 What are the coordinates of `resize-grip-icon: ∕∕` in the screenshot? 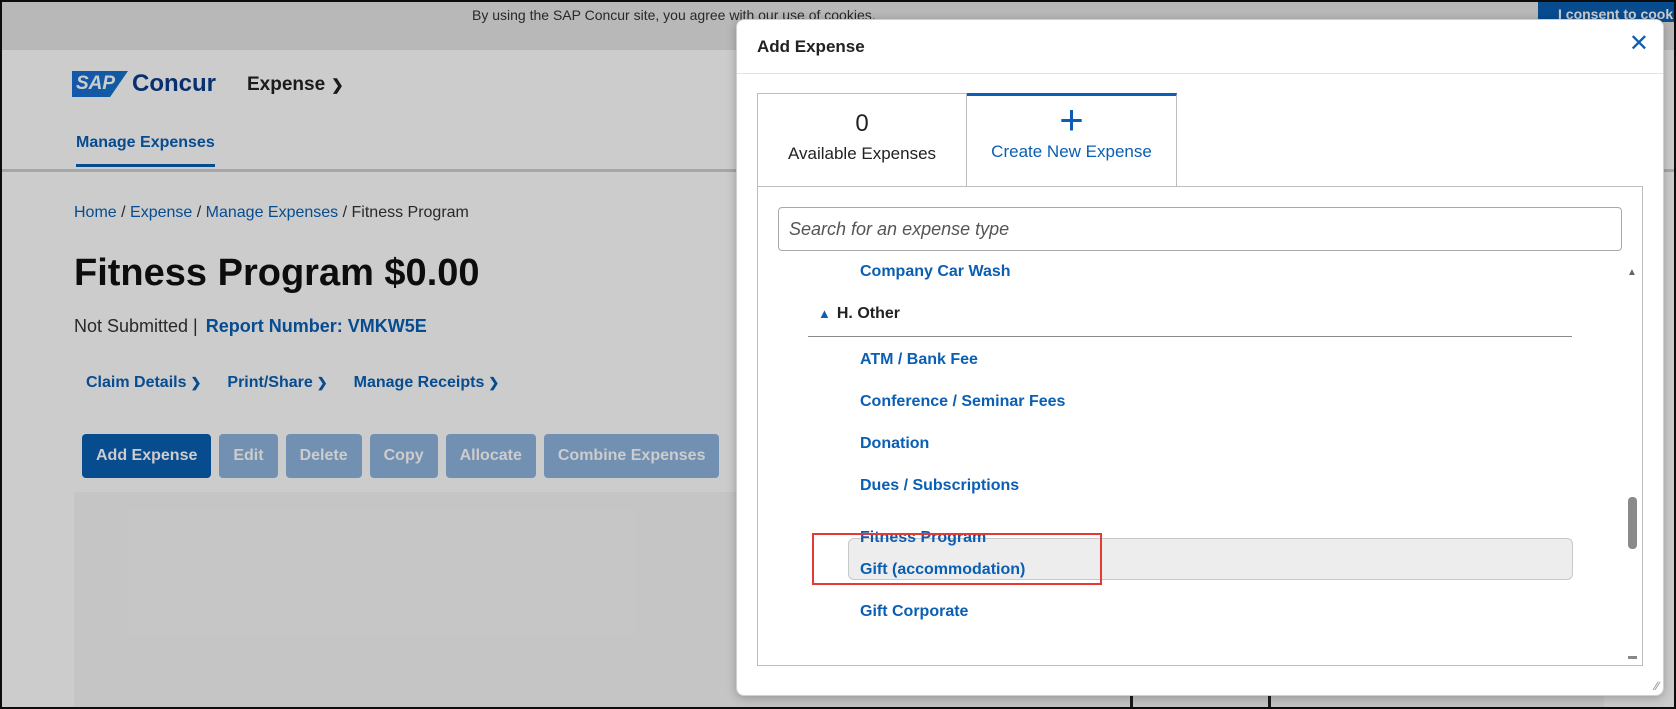 It's located at (1657, 686).